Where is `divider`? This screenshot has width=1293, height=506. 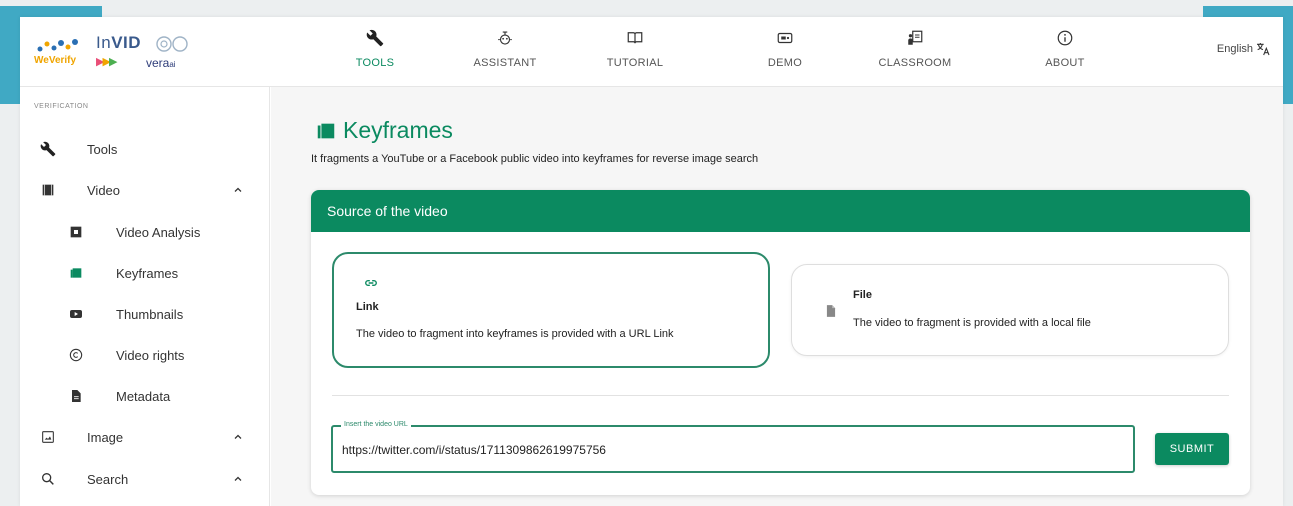 divider is located at coordinates (780, 395).